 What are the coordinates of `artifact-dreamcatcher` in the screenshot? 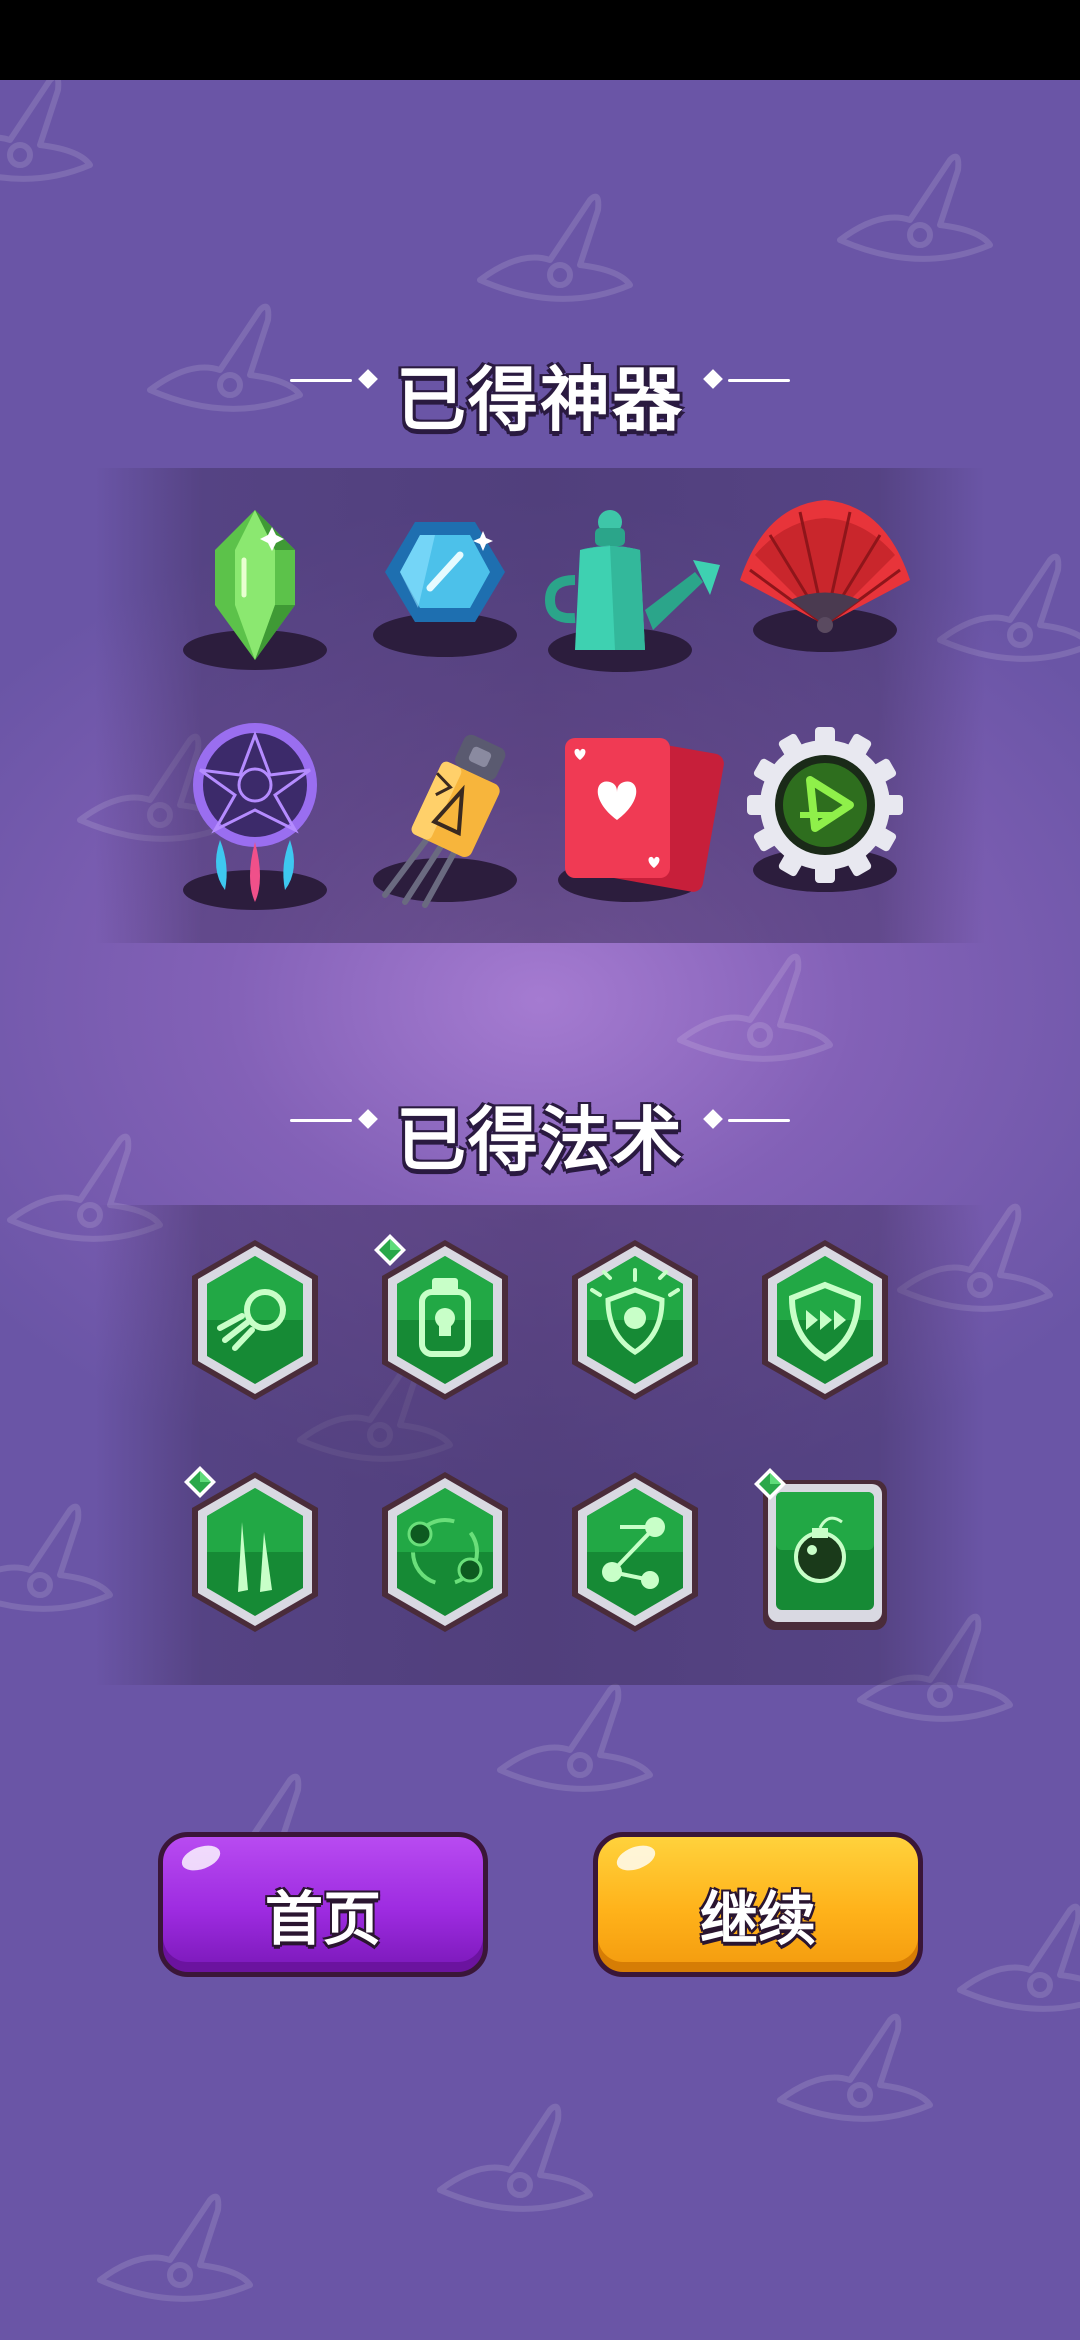 It's located at (255, 816).